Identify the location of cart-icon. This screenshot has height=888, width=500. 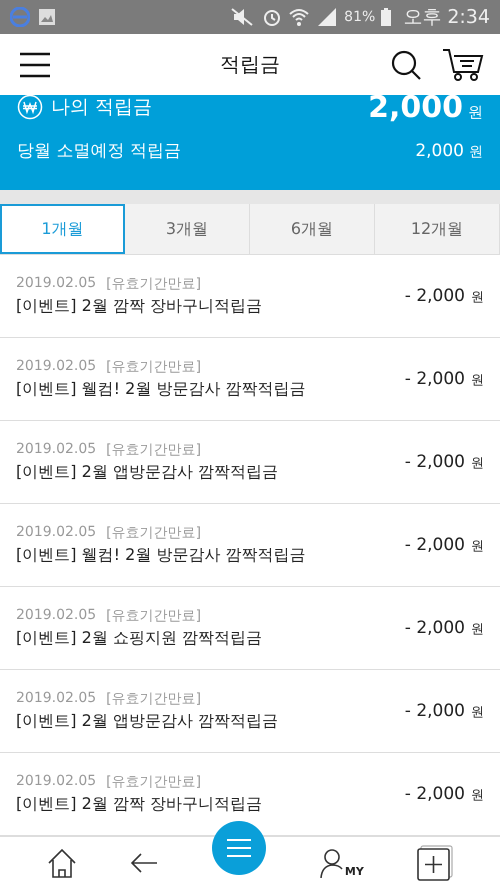
(463, 65).